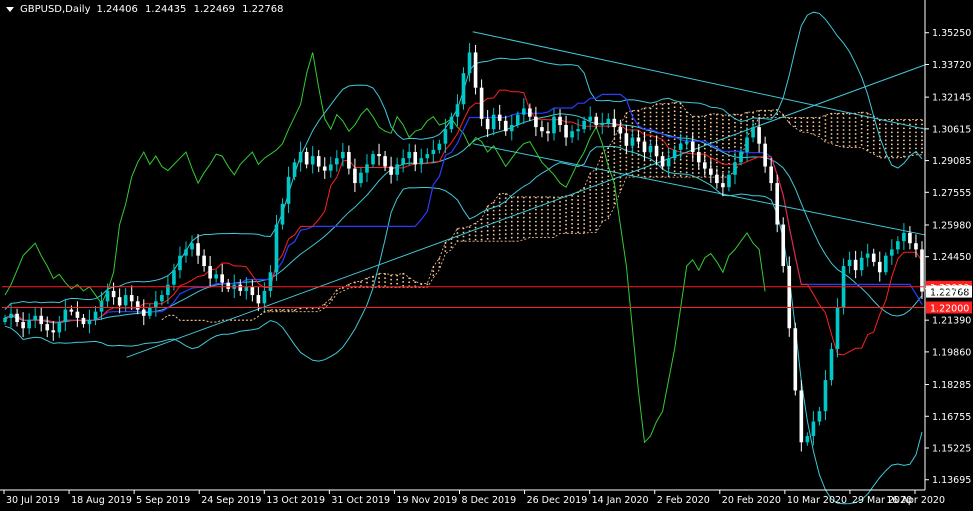  Describe the element at coordinates (166, 9) in the screenshot. I see `high-value: 1.24435` at that location.